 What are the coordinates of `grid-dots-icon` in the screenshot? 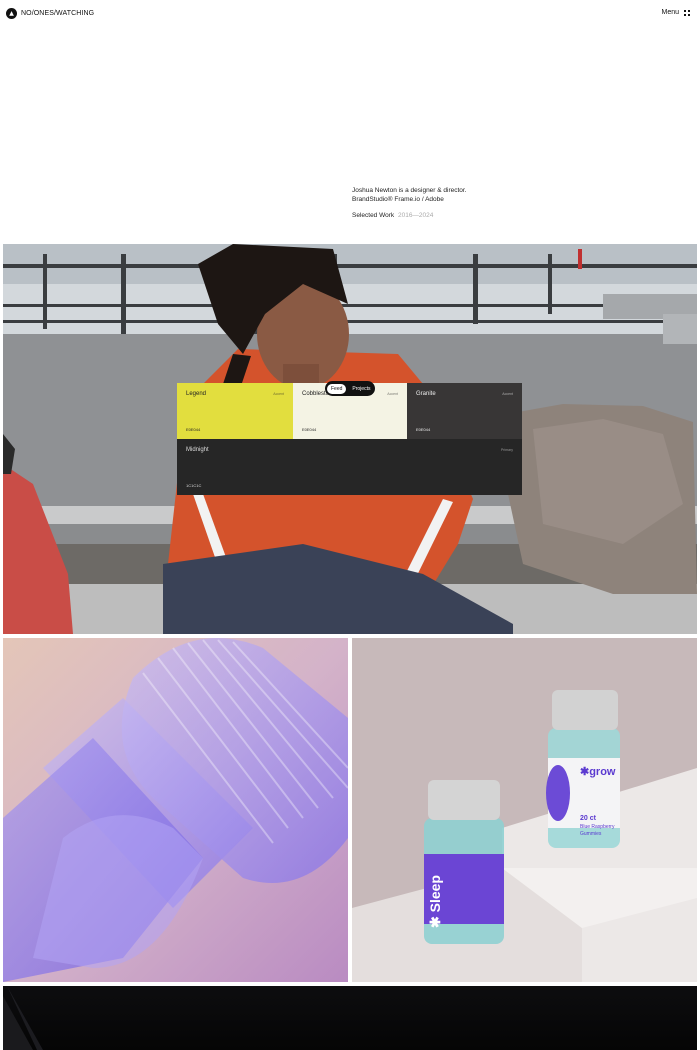 It's located at (687, 12).